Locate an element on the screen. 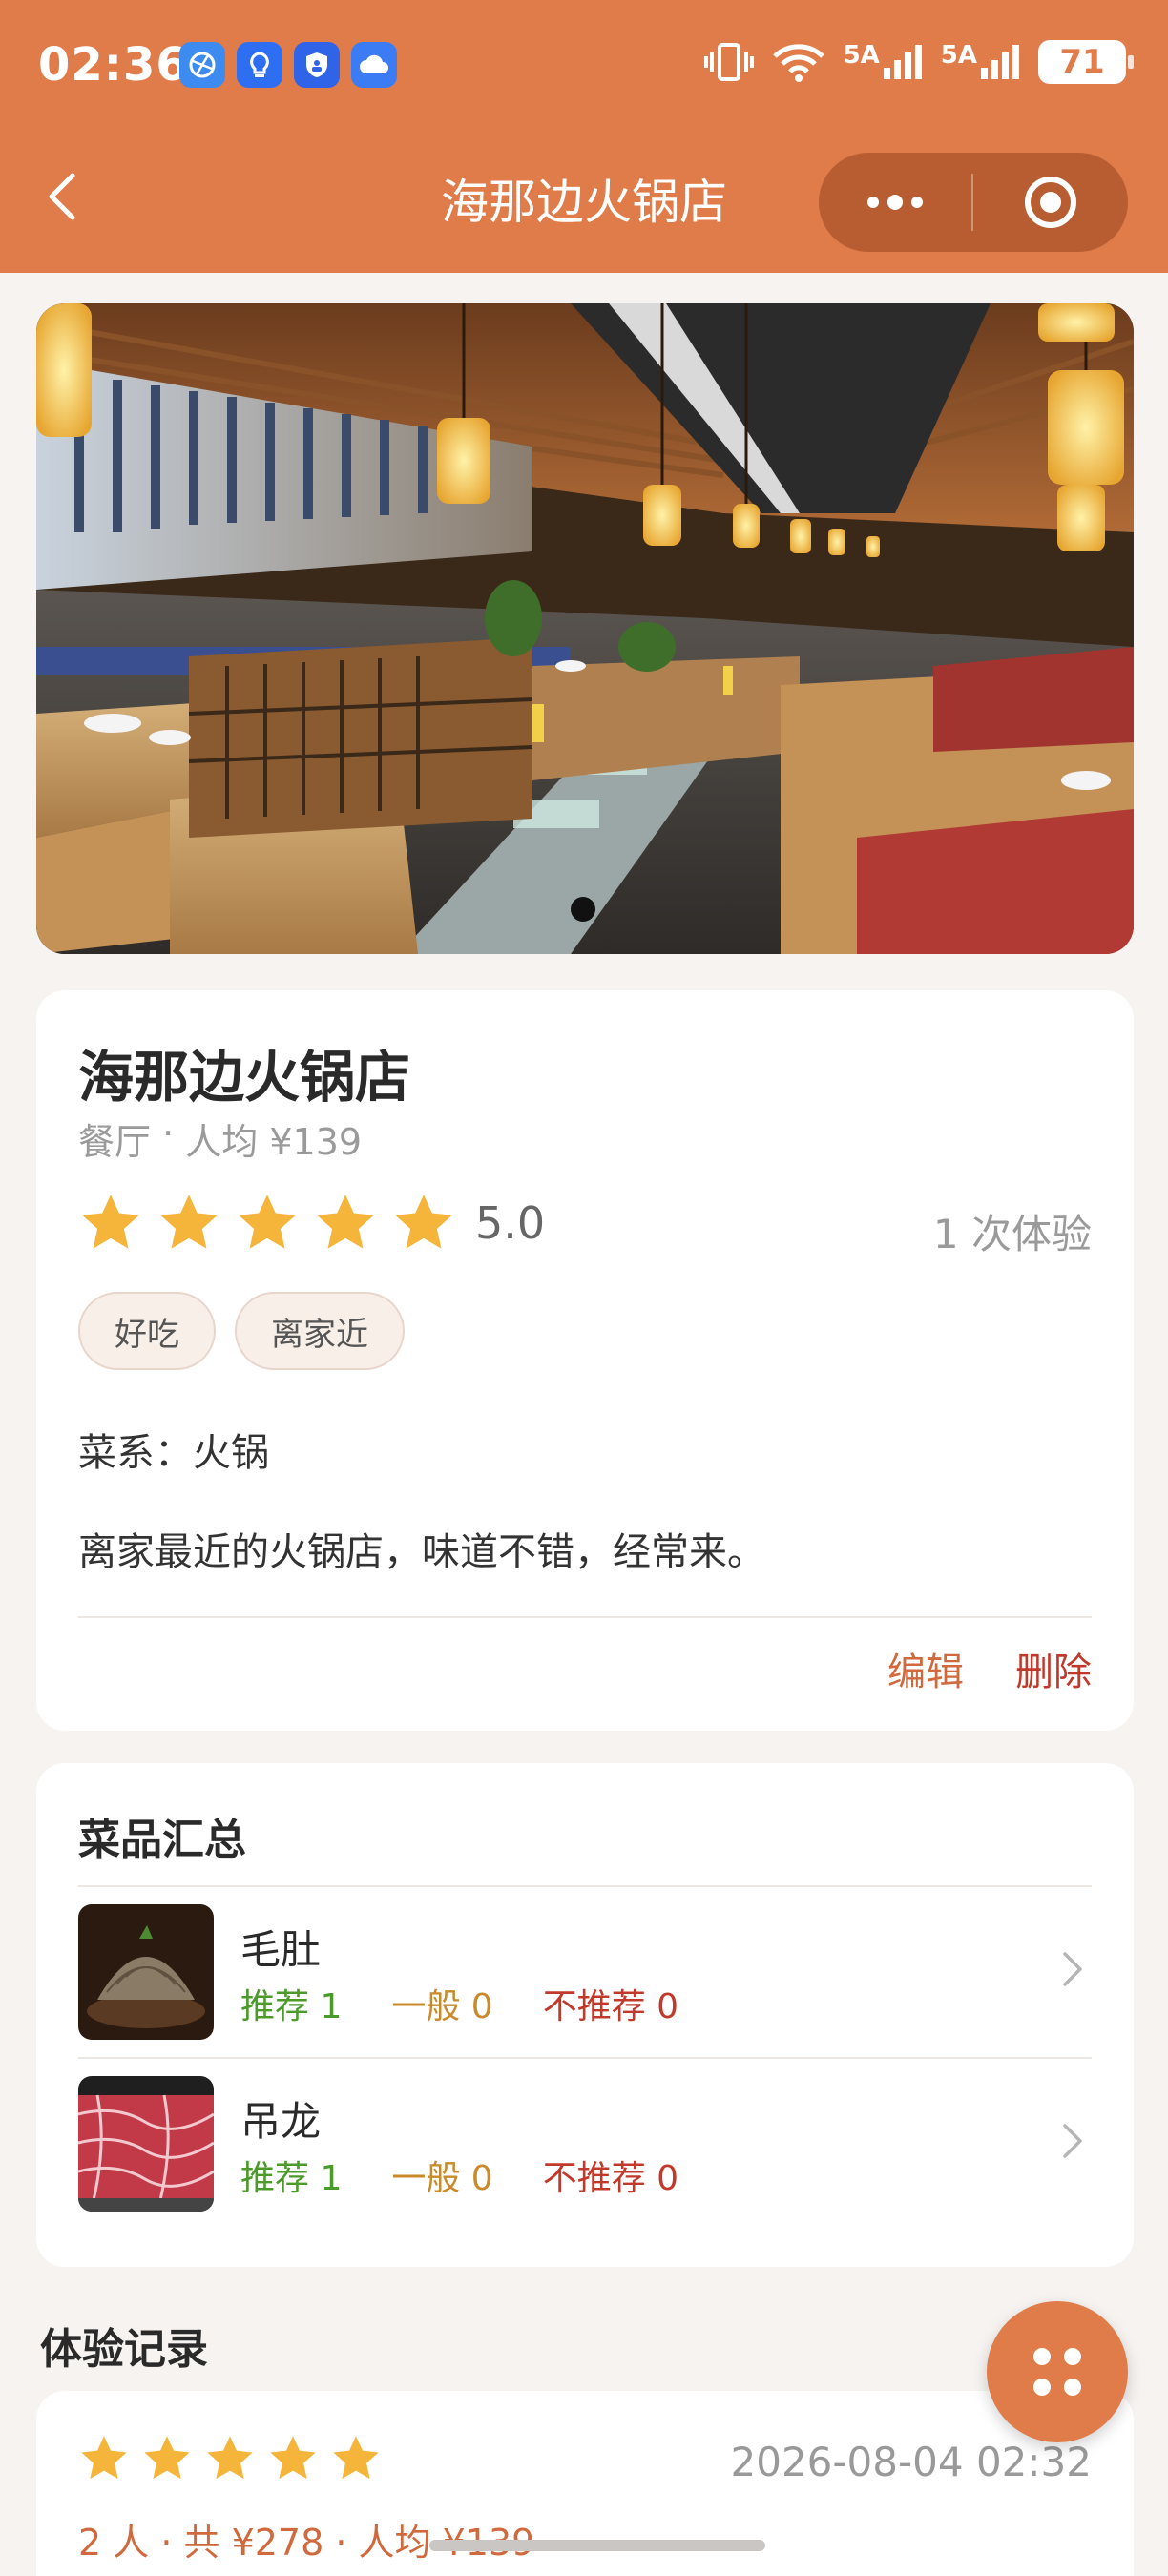  vibrate-icon is located at coordinates (729, 62).